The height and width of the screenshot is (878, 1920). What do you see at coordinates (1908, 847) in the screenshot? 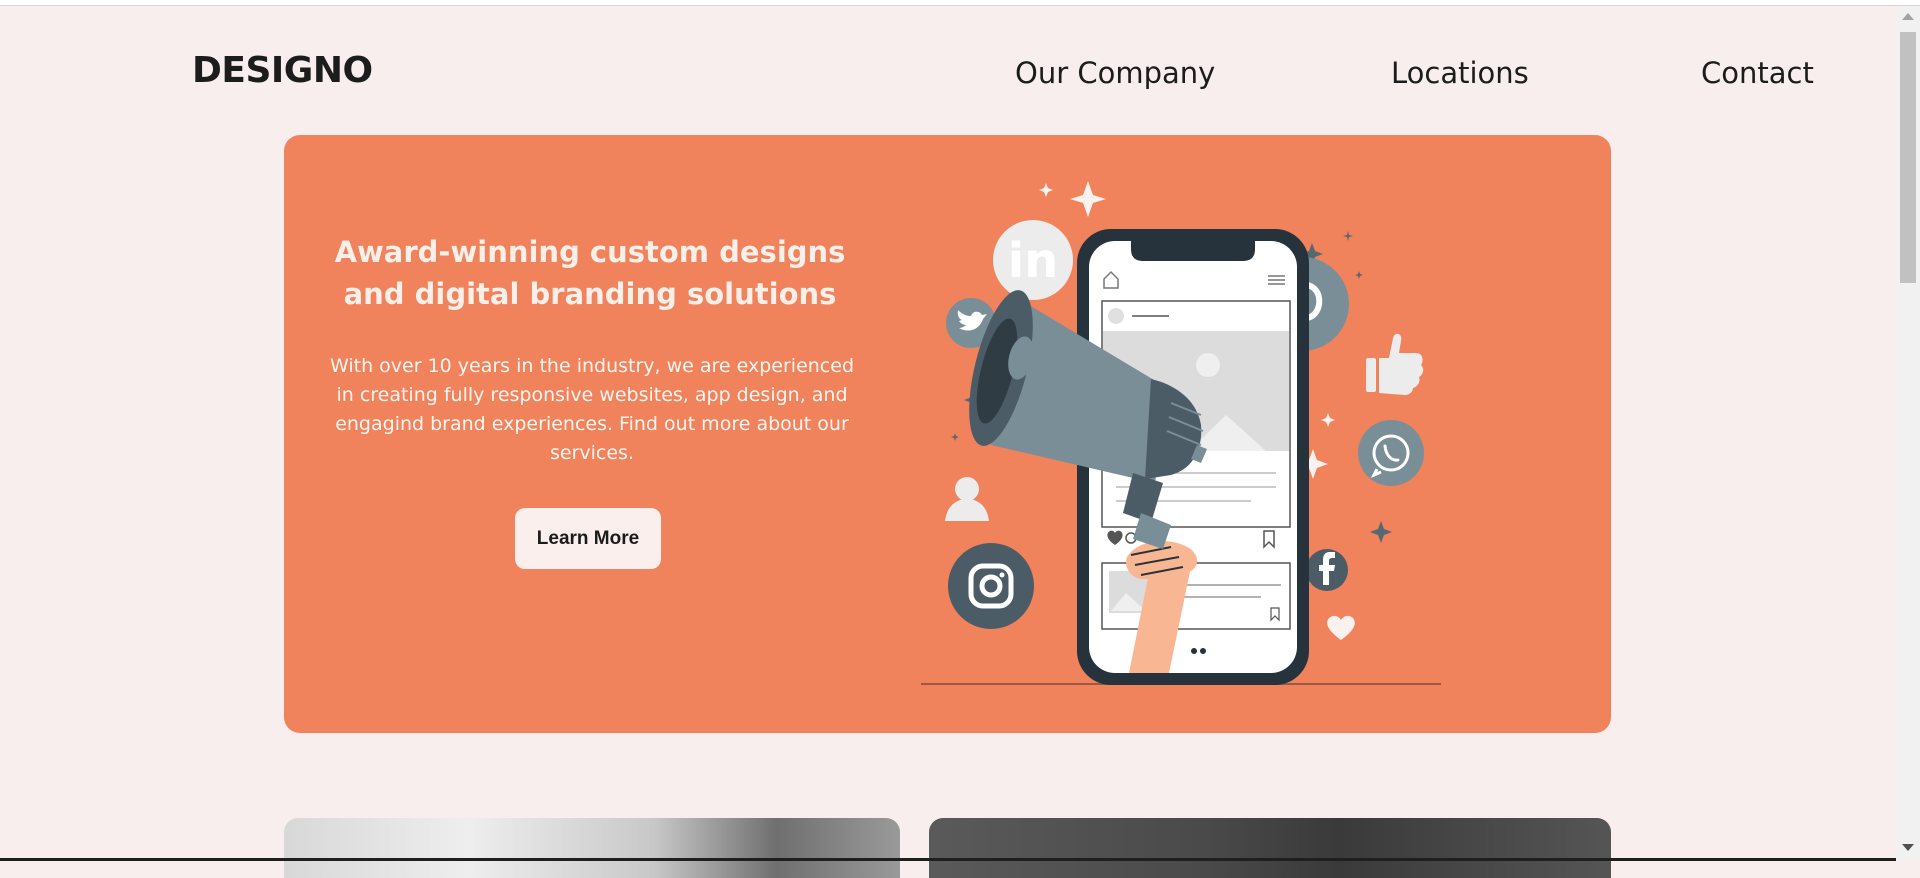
I see `scroll-down-arrow-icon` at bounding box center [1908, 847].